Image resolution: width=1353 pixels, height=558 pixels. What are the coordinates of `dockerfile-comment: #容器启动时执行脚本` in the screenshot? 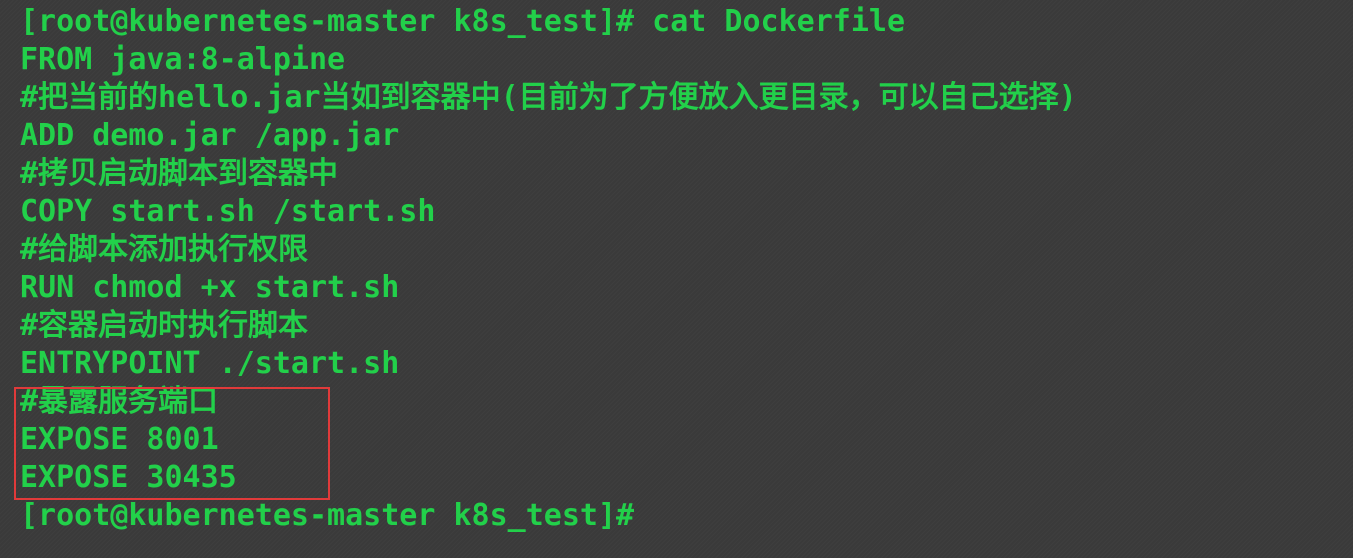 It's located at (164, 325).